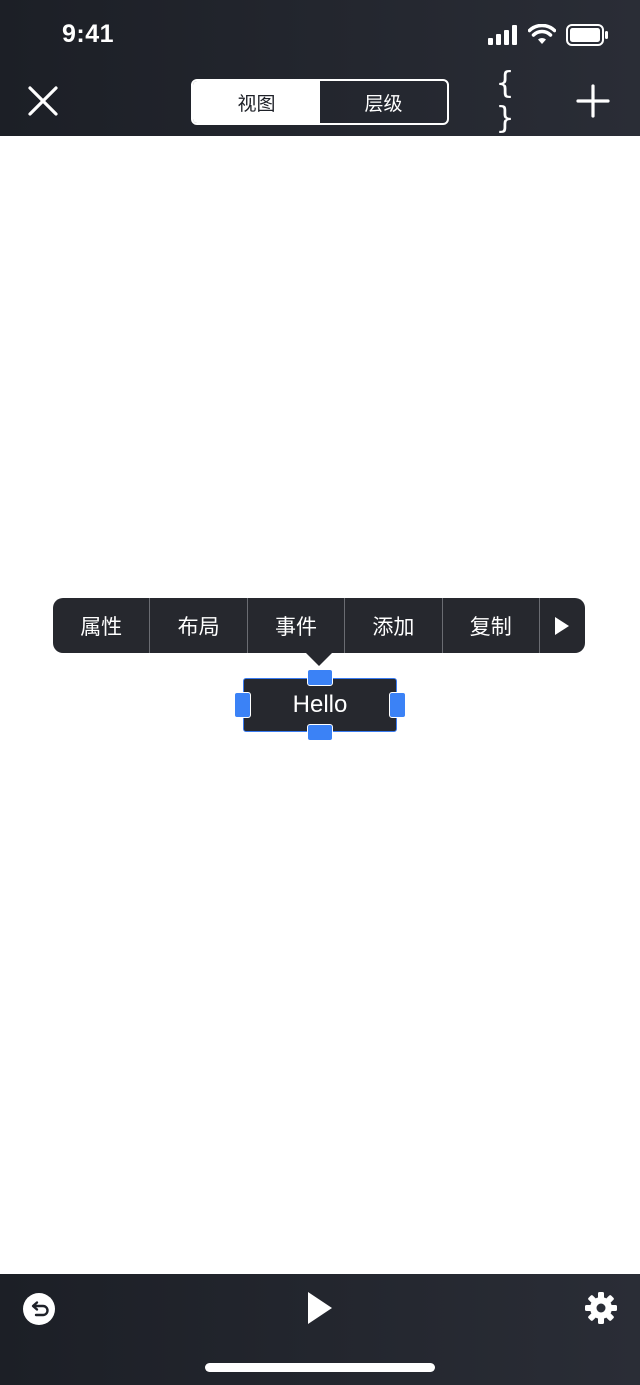 This screenshot has height=1385, width=640. I want to click on menu-more-button, so click(562, 625).